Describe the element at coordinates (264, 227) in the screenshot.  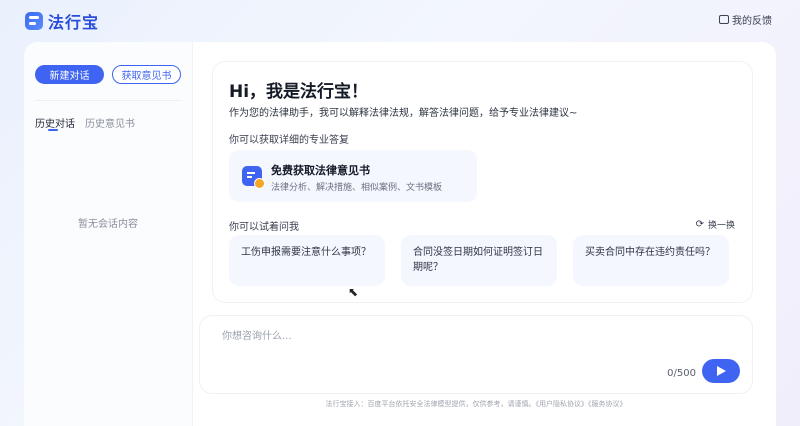
I see `questions-title: 你可以试着问我` at that location.